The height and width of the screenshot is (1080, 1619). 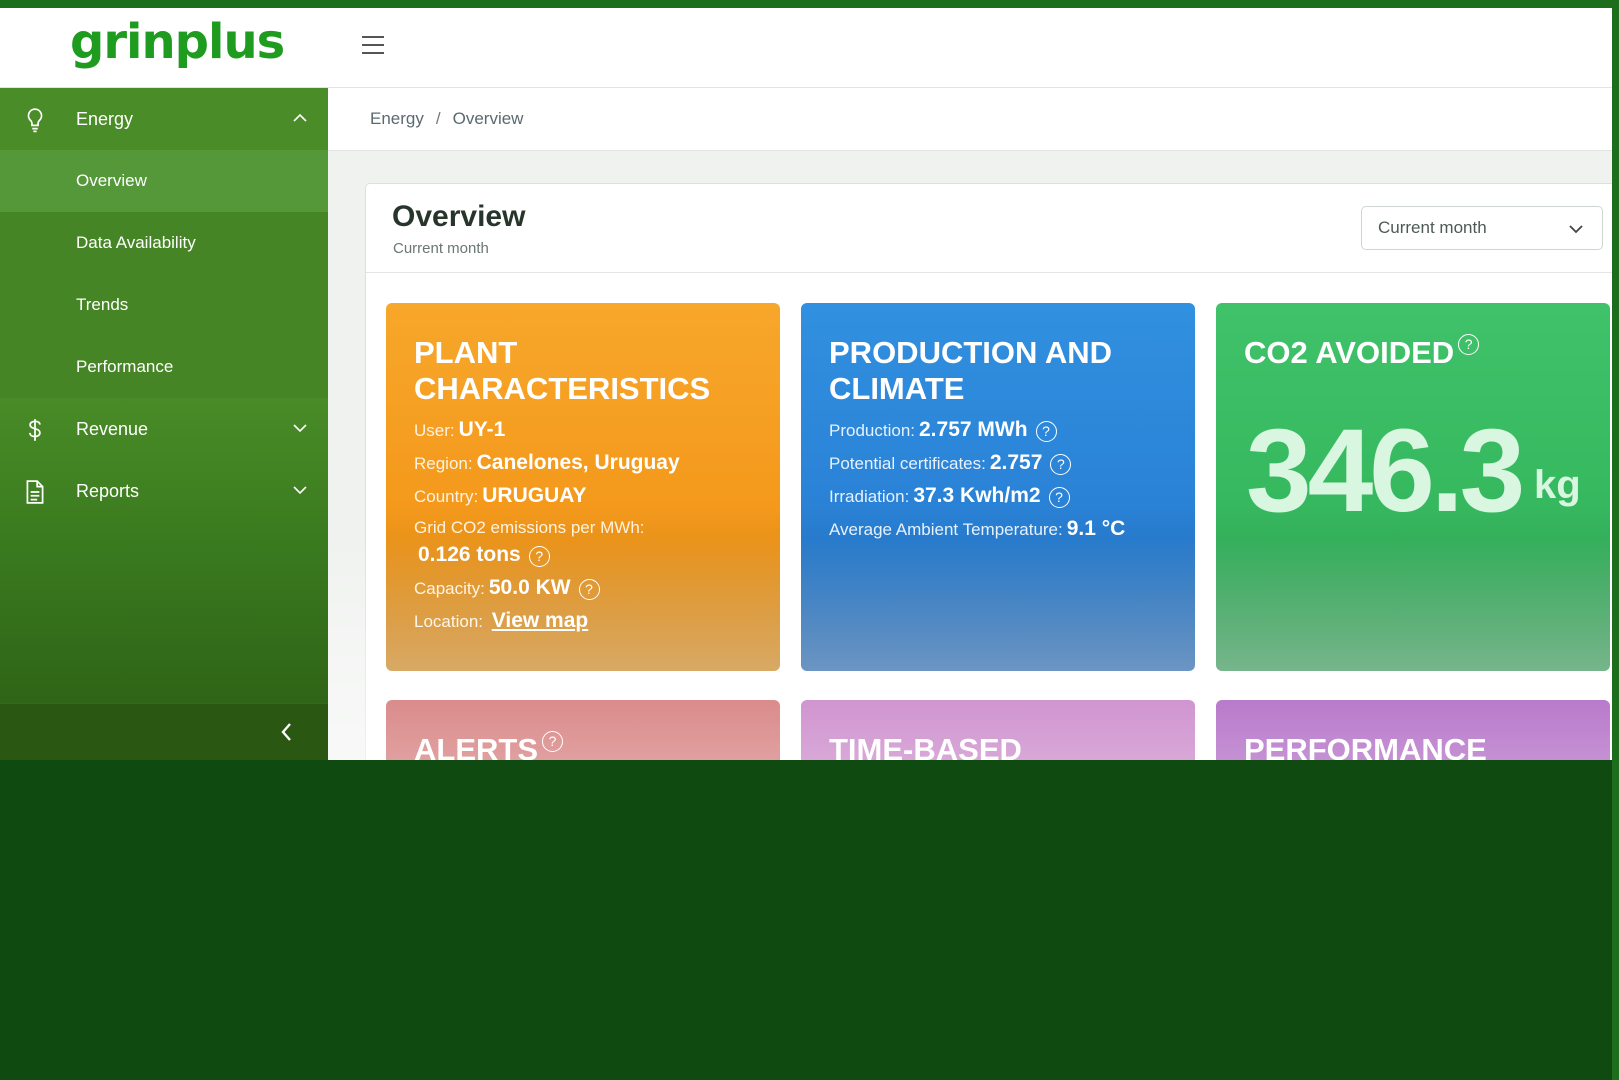 What do you see at coordinates (164, 491) in the screenshot?
I see `sidebar-item-reports: Reports` at bounding box center [164, 491].